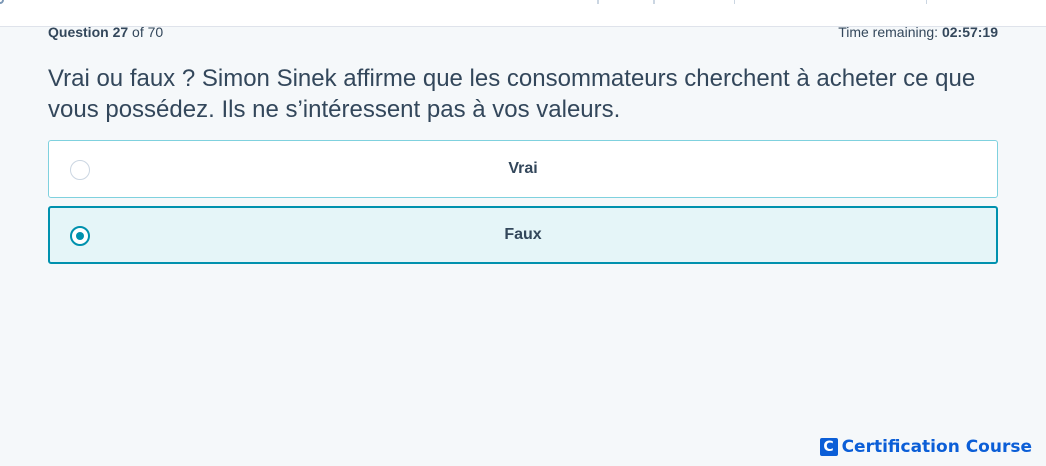 The image size is (1046, 466). What do you see at coordinates (888, 32) in the screenshot?
I see `timer-label: Time remaining:` at bounding box center [888, 32].